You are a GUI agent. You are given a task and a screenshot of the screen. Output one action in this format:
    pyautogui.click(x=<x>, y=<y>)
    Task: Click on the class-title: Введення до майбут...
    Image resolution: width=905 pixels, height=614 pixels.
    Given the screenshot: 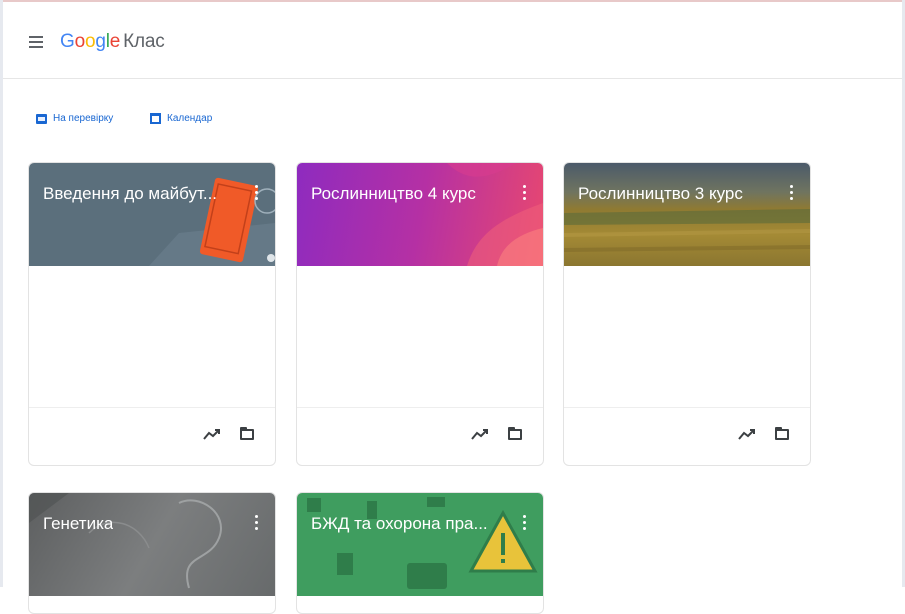 What is the action you would take?
    pyautogui.click(x=130, y=194)
    